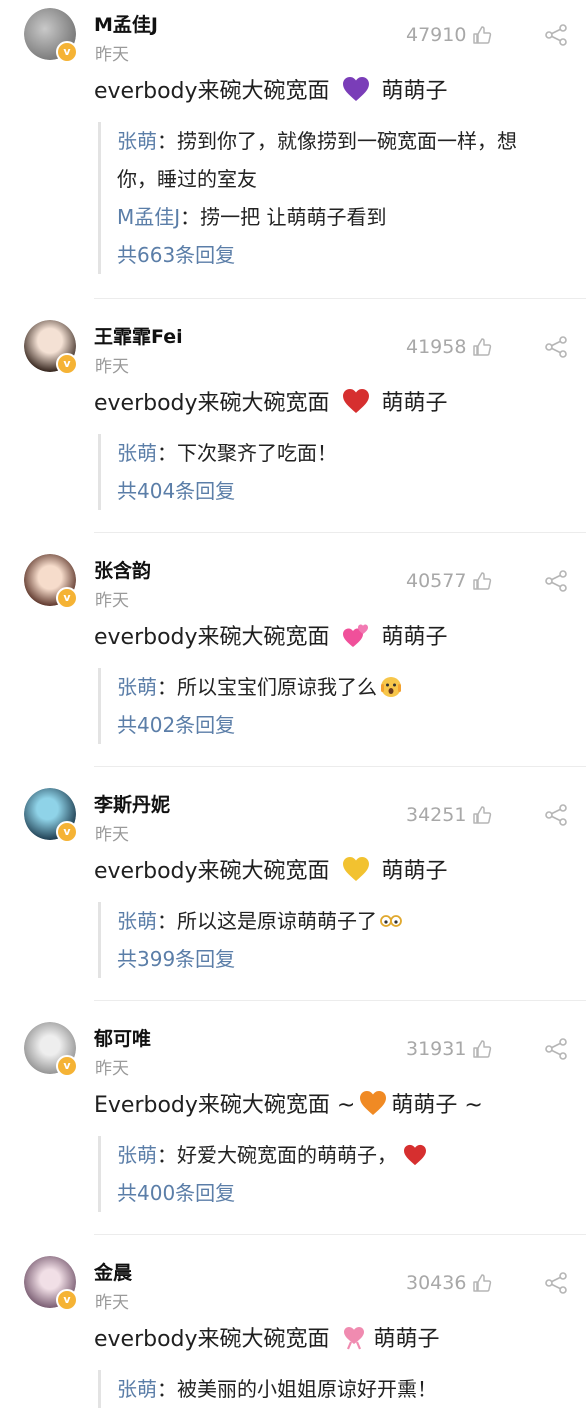 This screenshot has width=586, height=1414. Describe the element at coordinates (355, 635) in the screenshot. I see `two-hearts-icon` at that location.